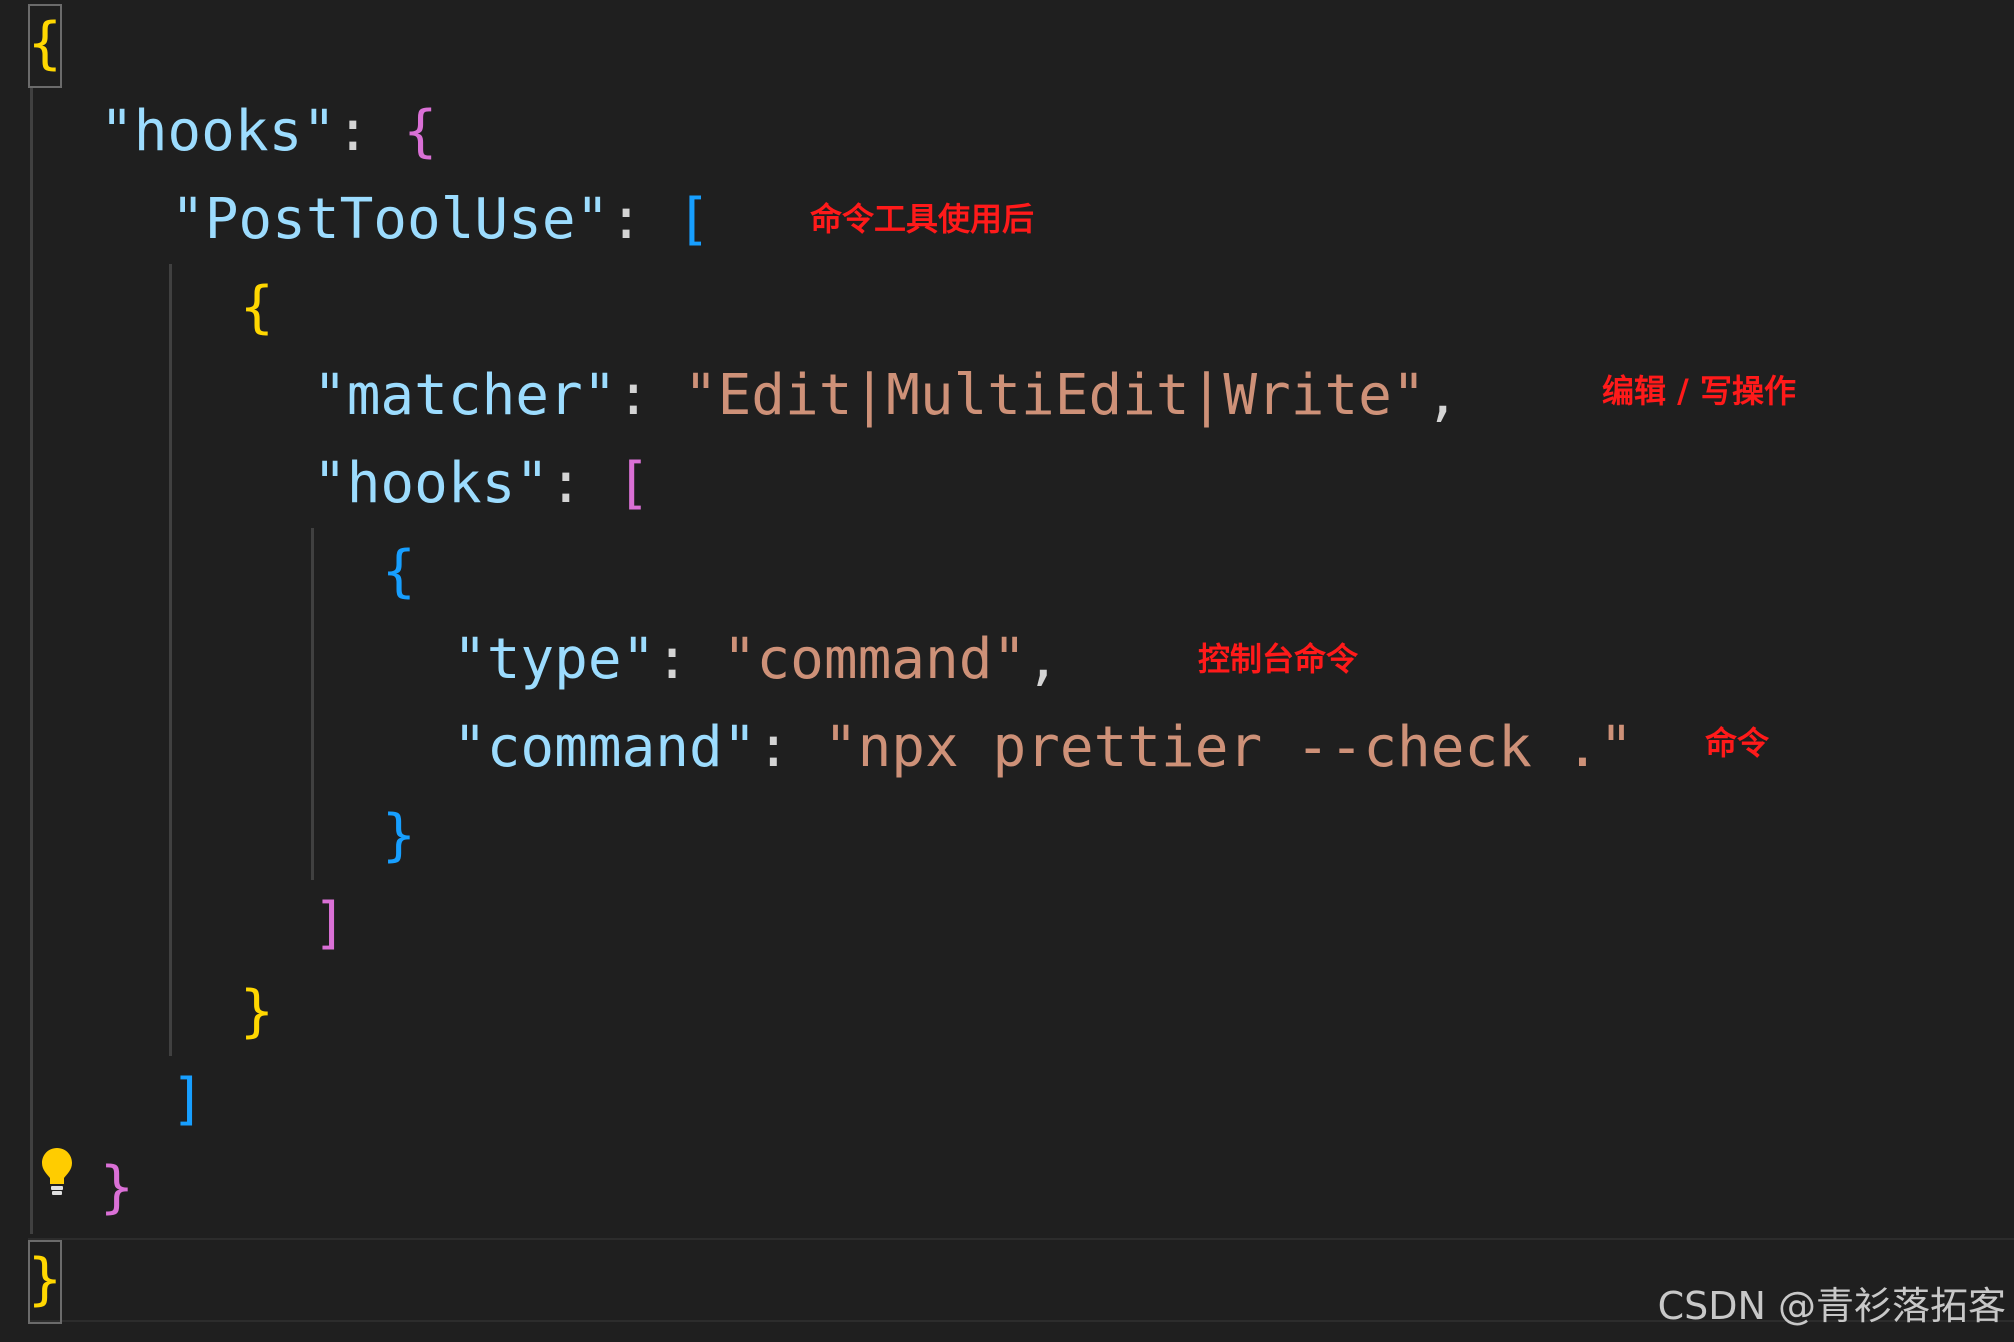 The height and width of the screenshot is (1342, 2014). I want to click on hooks-brace-open: {, so click(420, 131).